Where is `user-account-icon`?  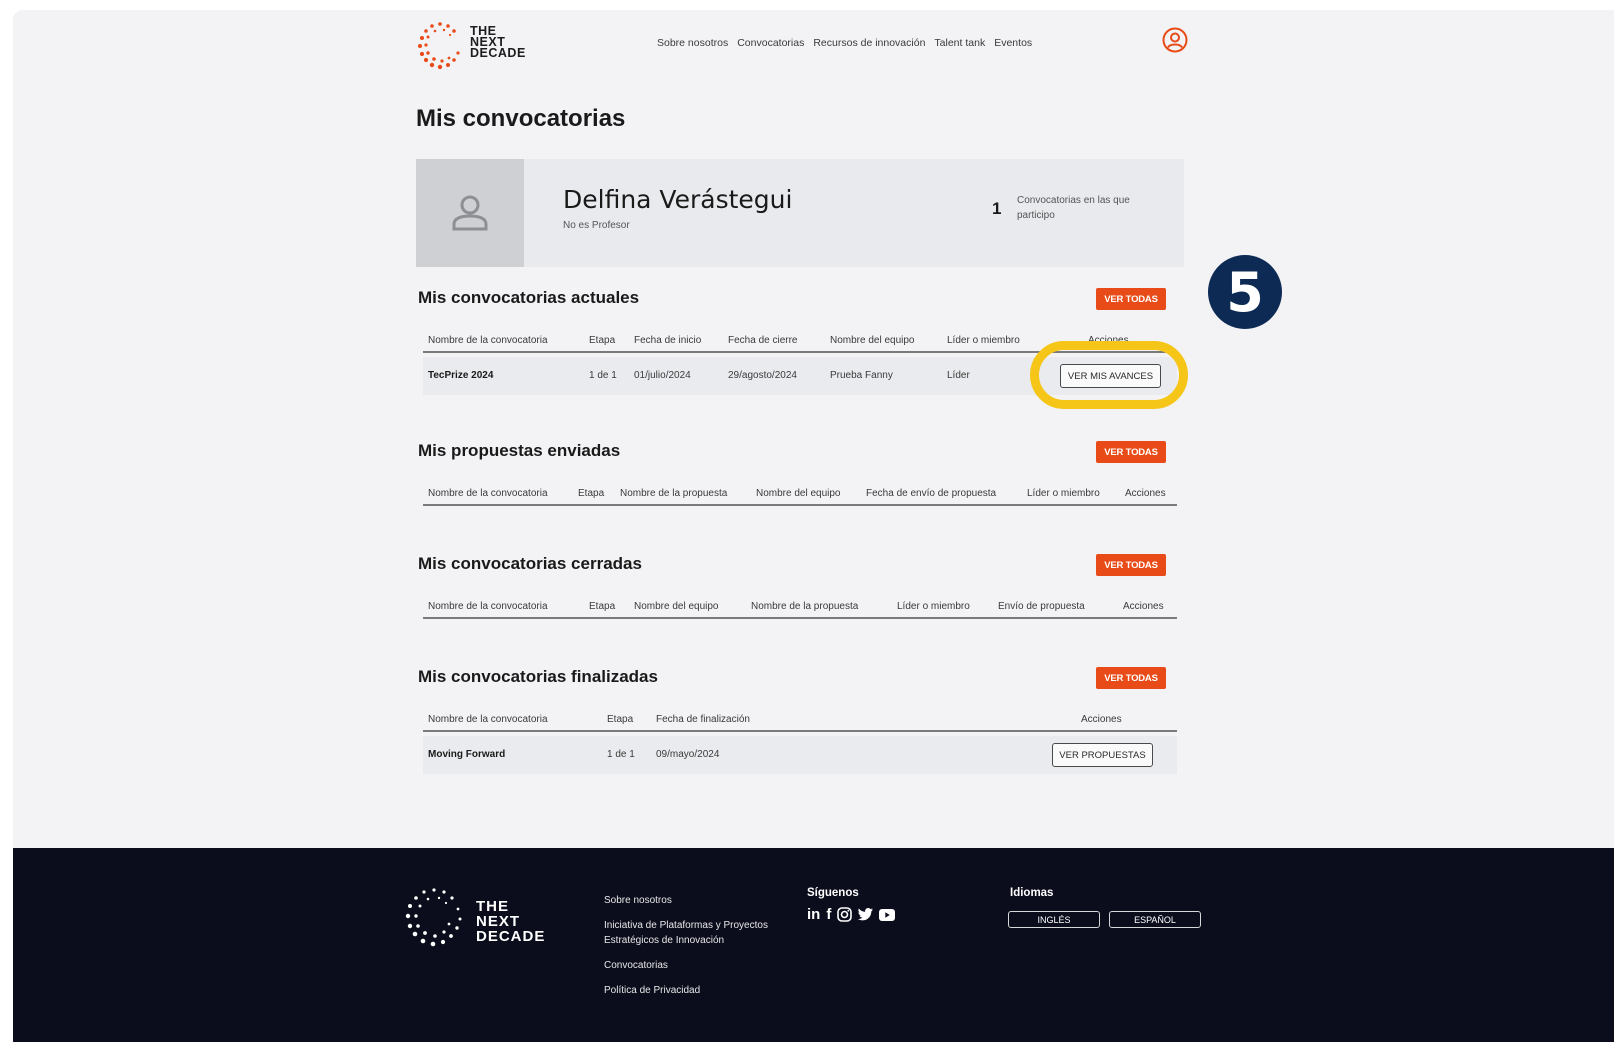
user-account-icon is located at coordinates (1175, 40).